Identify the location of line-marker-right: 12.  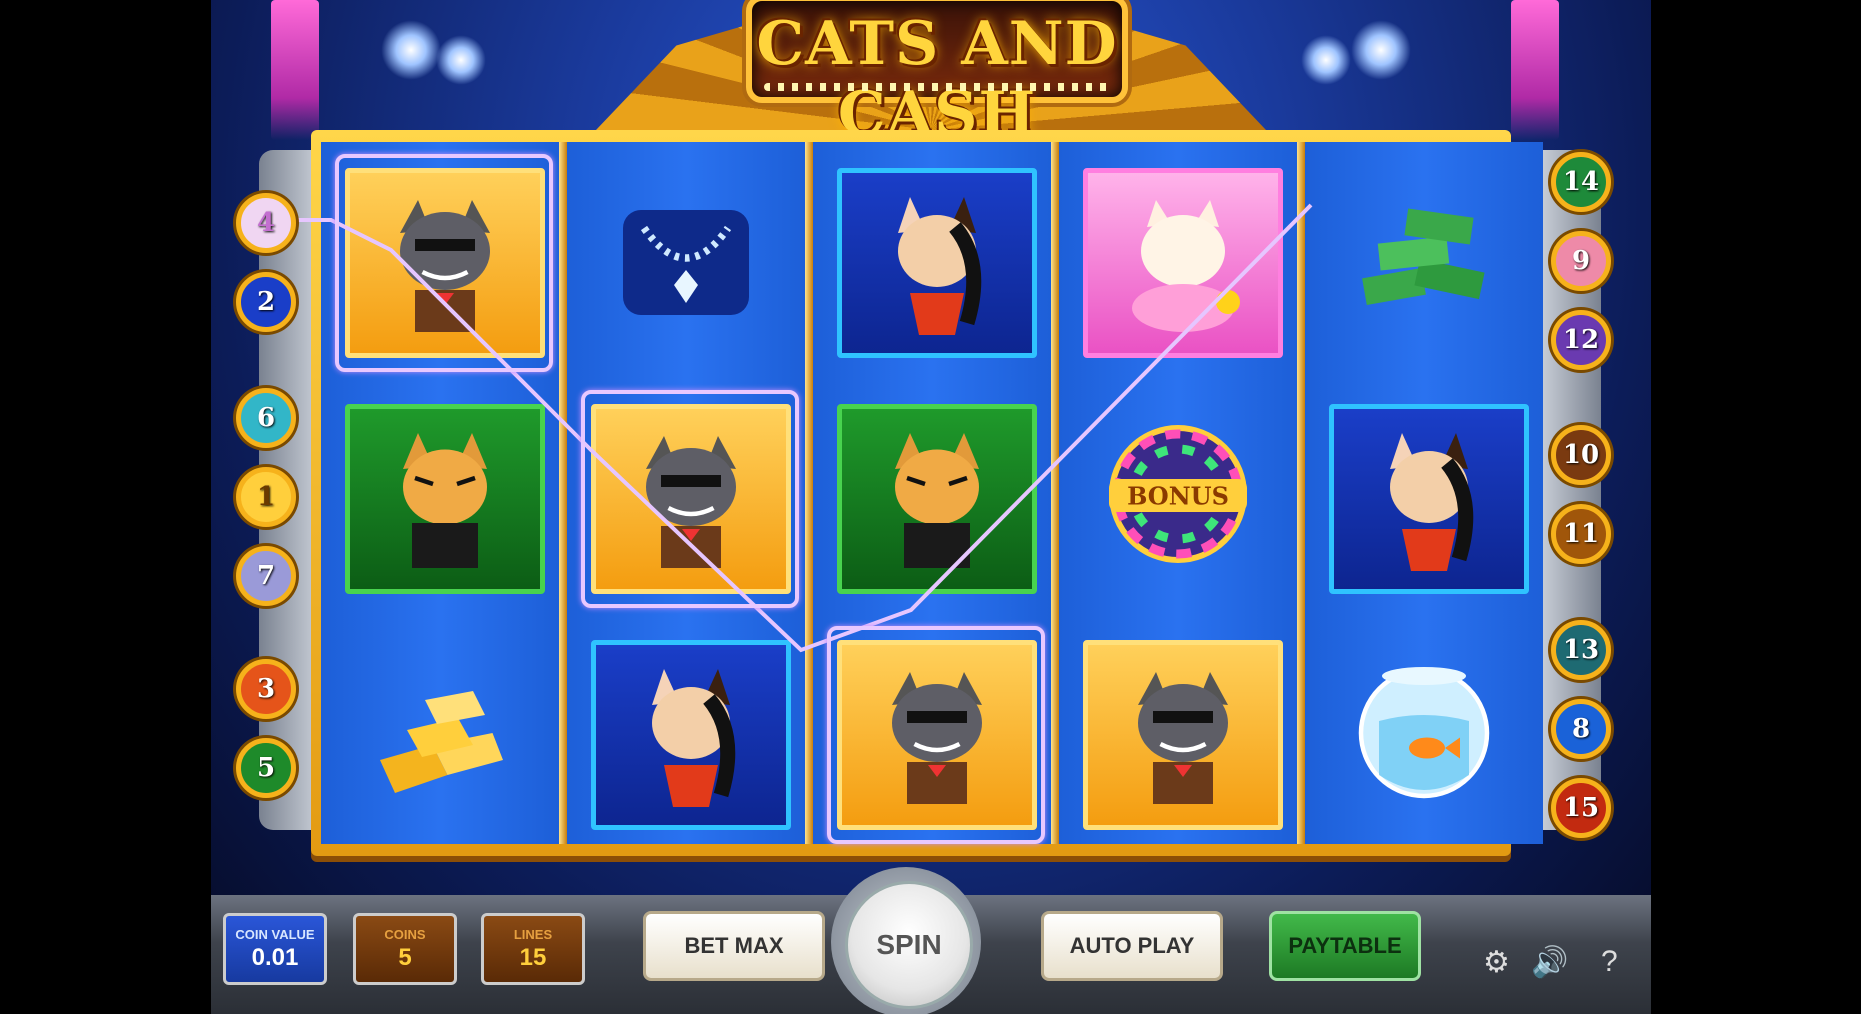
(1581, 340).